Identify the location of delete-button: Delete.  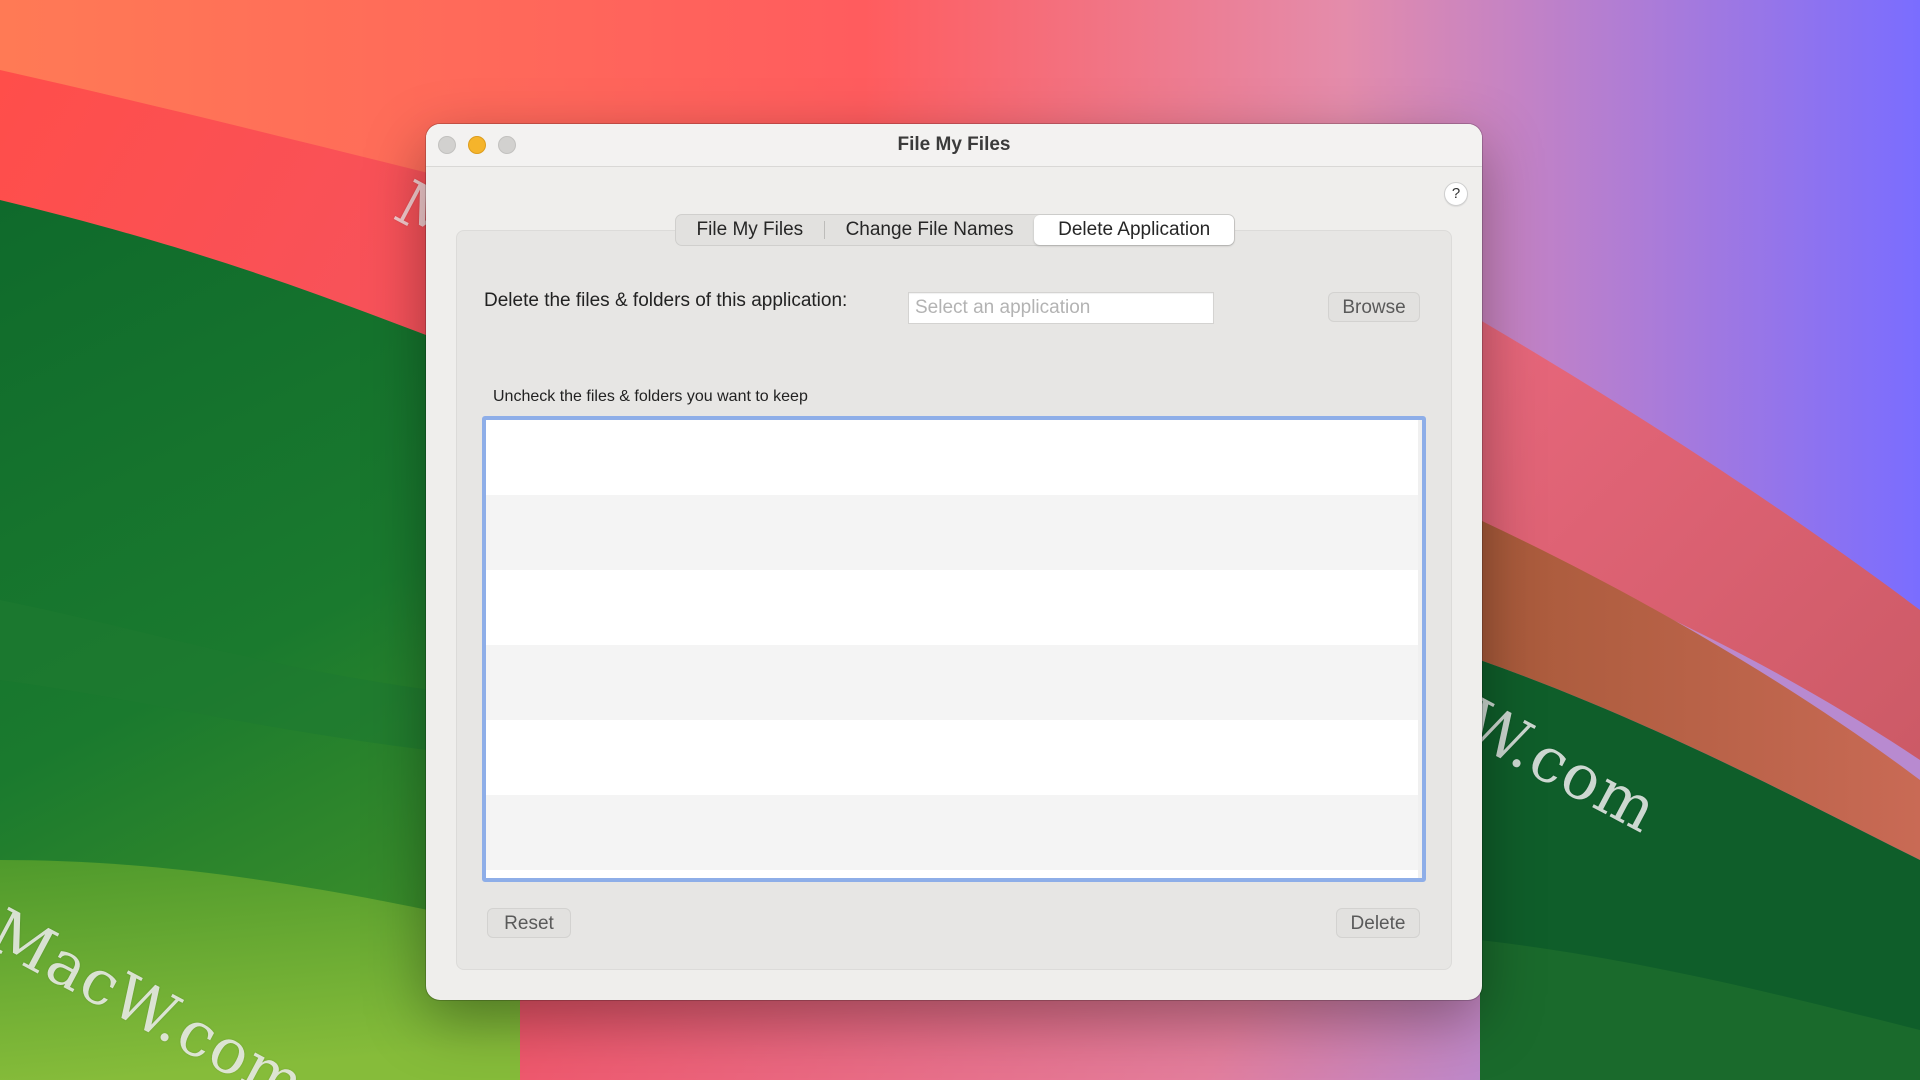
(1378, 923).